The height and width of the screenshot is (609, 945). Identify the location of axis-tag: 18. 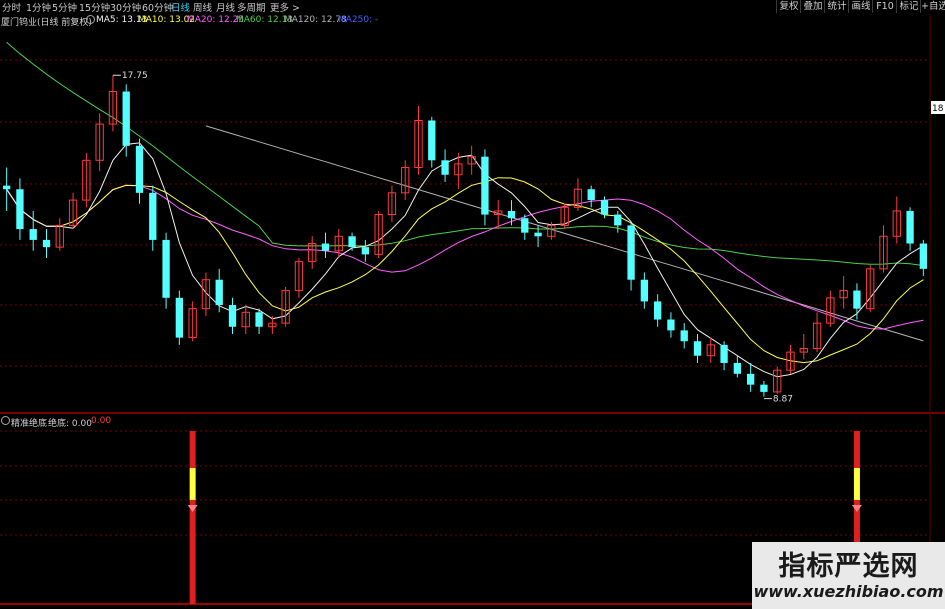
(938, 109).